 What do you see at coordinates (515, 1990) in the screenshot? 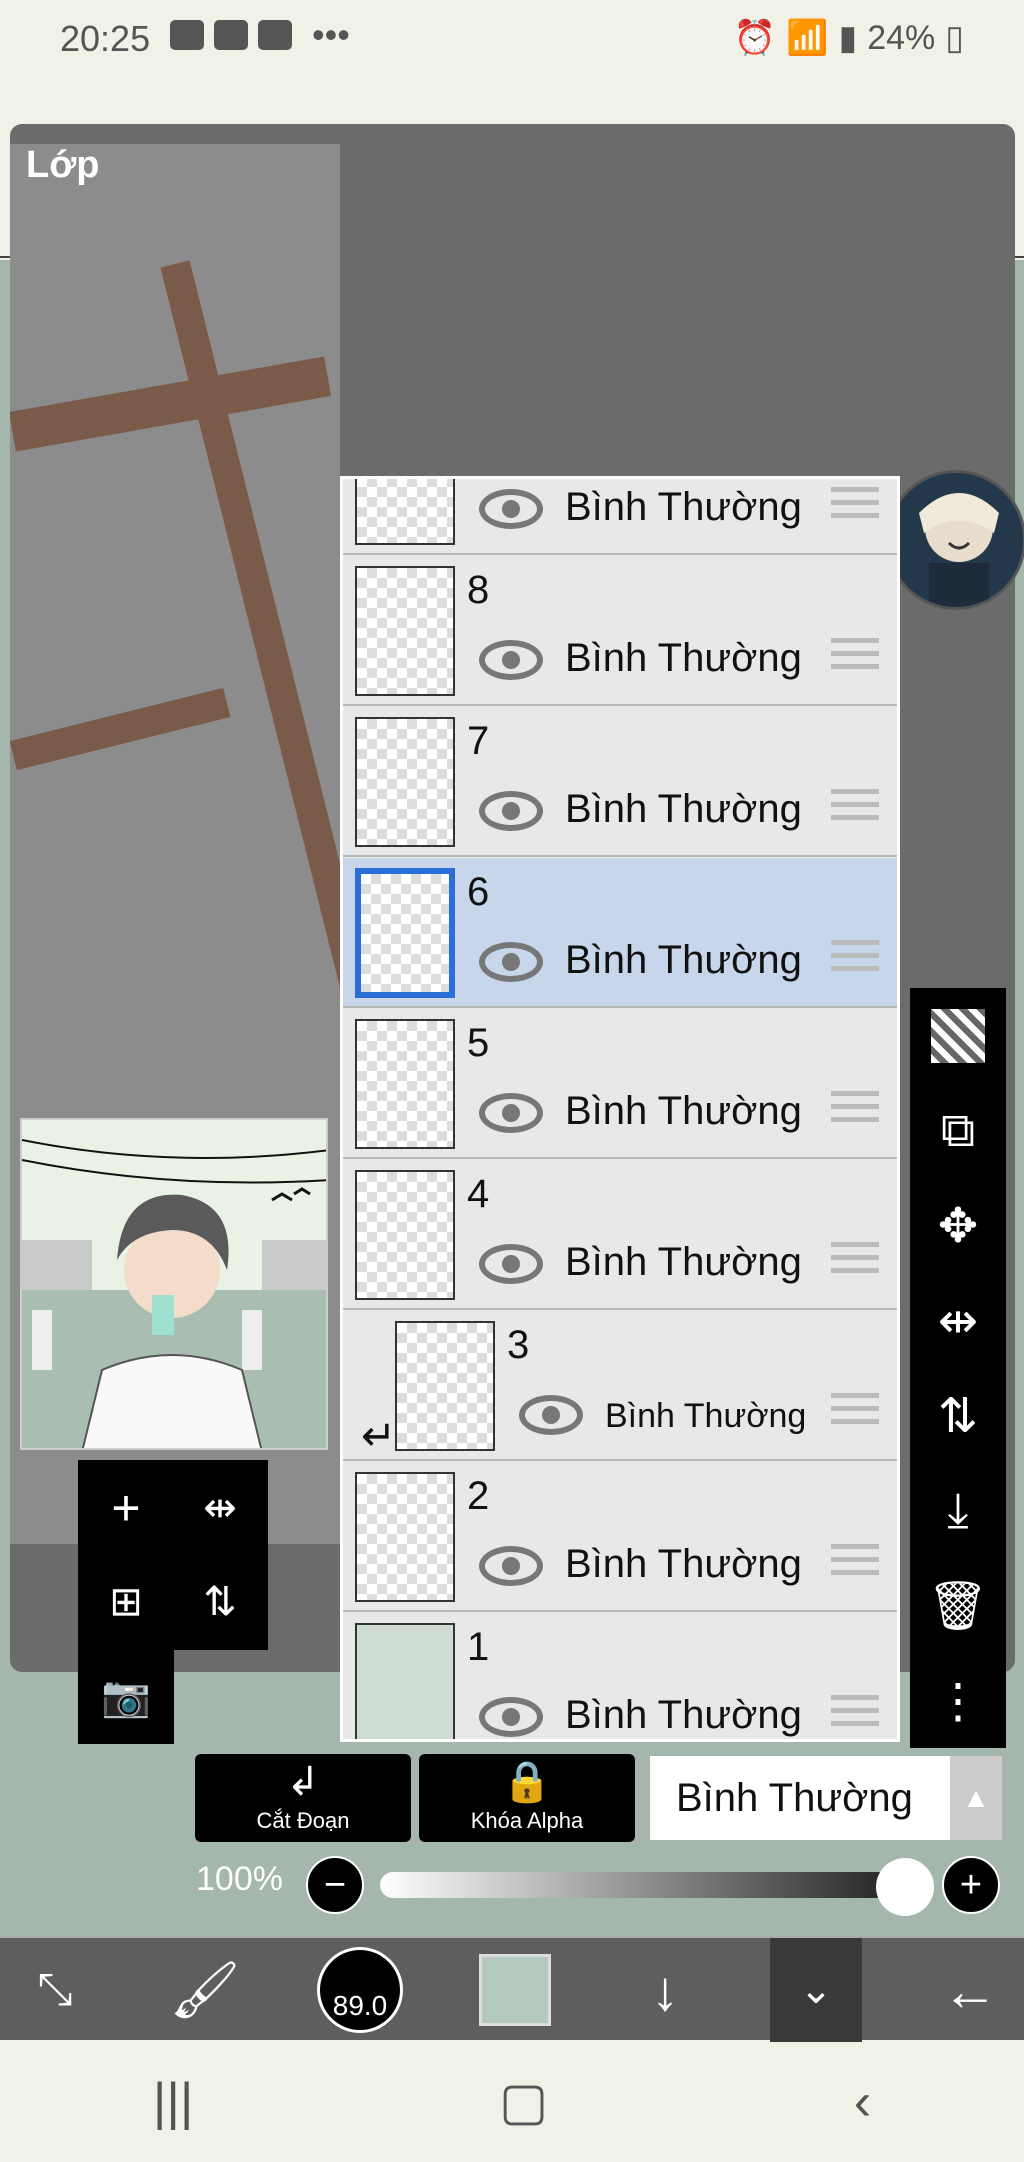
I see `color-picker-button` at bounding box center [515, 1990].